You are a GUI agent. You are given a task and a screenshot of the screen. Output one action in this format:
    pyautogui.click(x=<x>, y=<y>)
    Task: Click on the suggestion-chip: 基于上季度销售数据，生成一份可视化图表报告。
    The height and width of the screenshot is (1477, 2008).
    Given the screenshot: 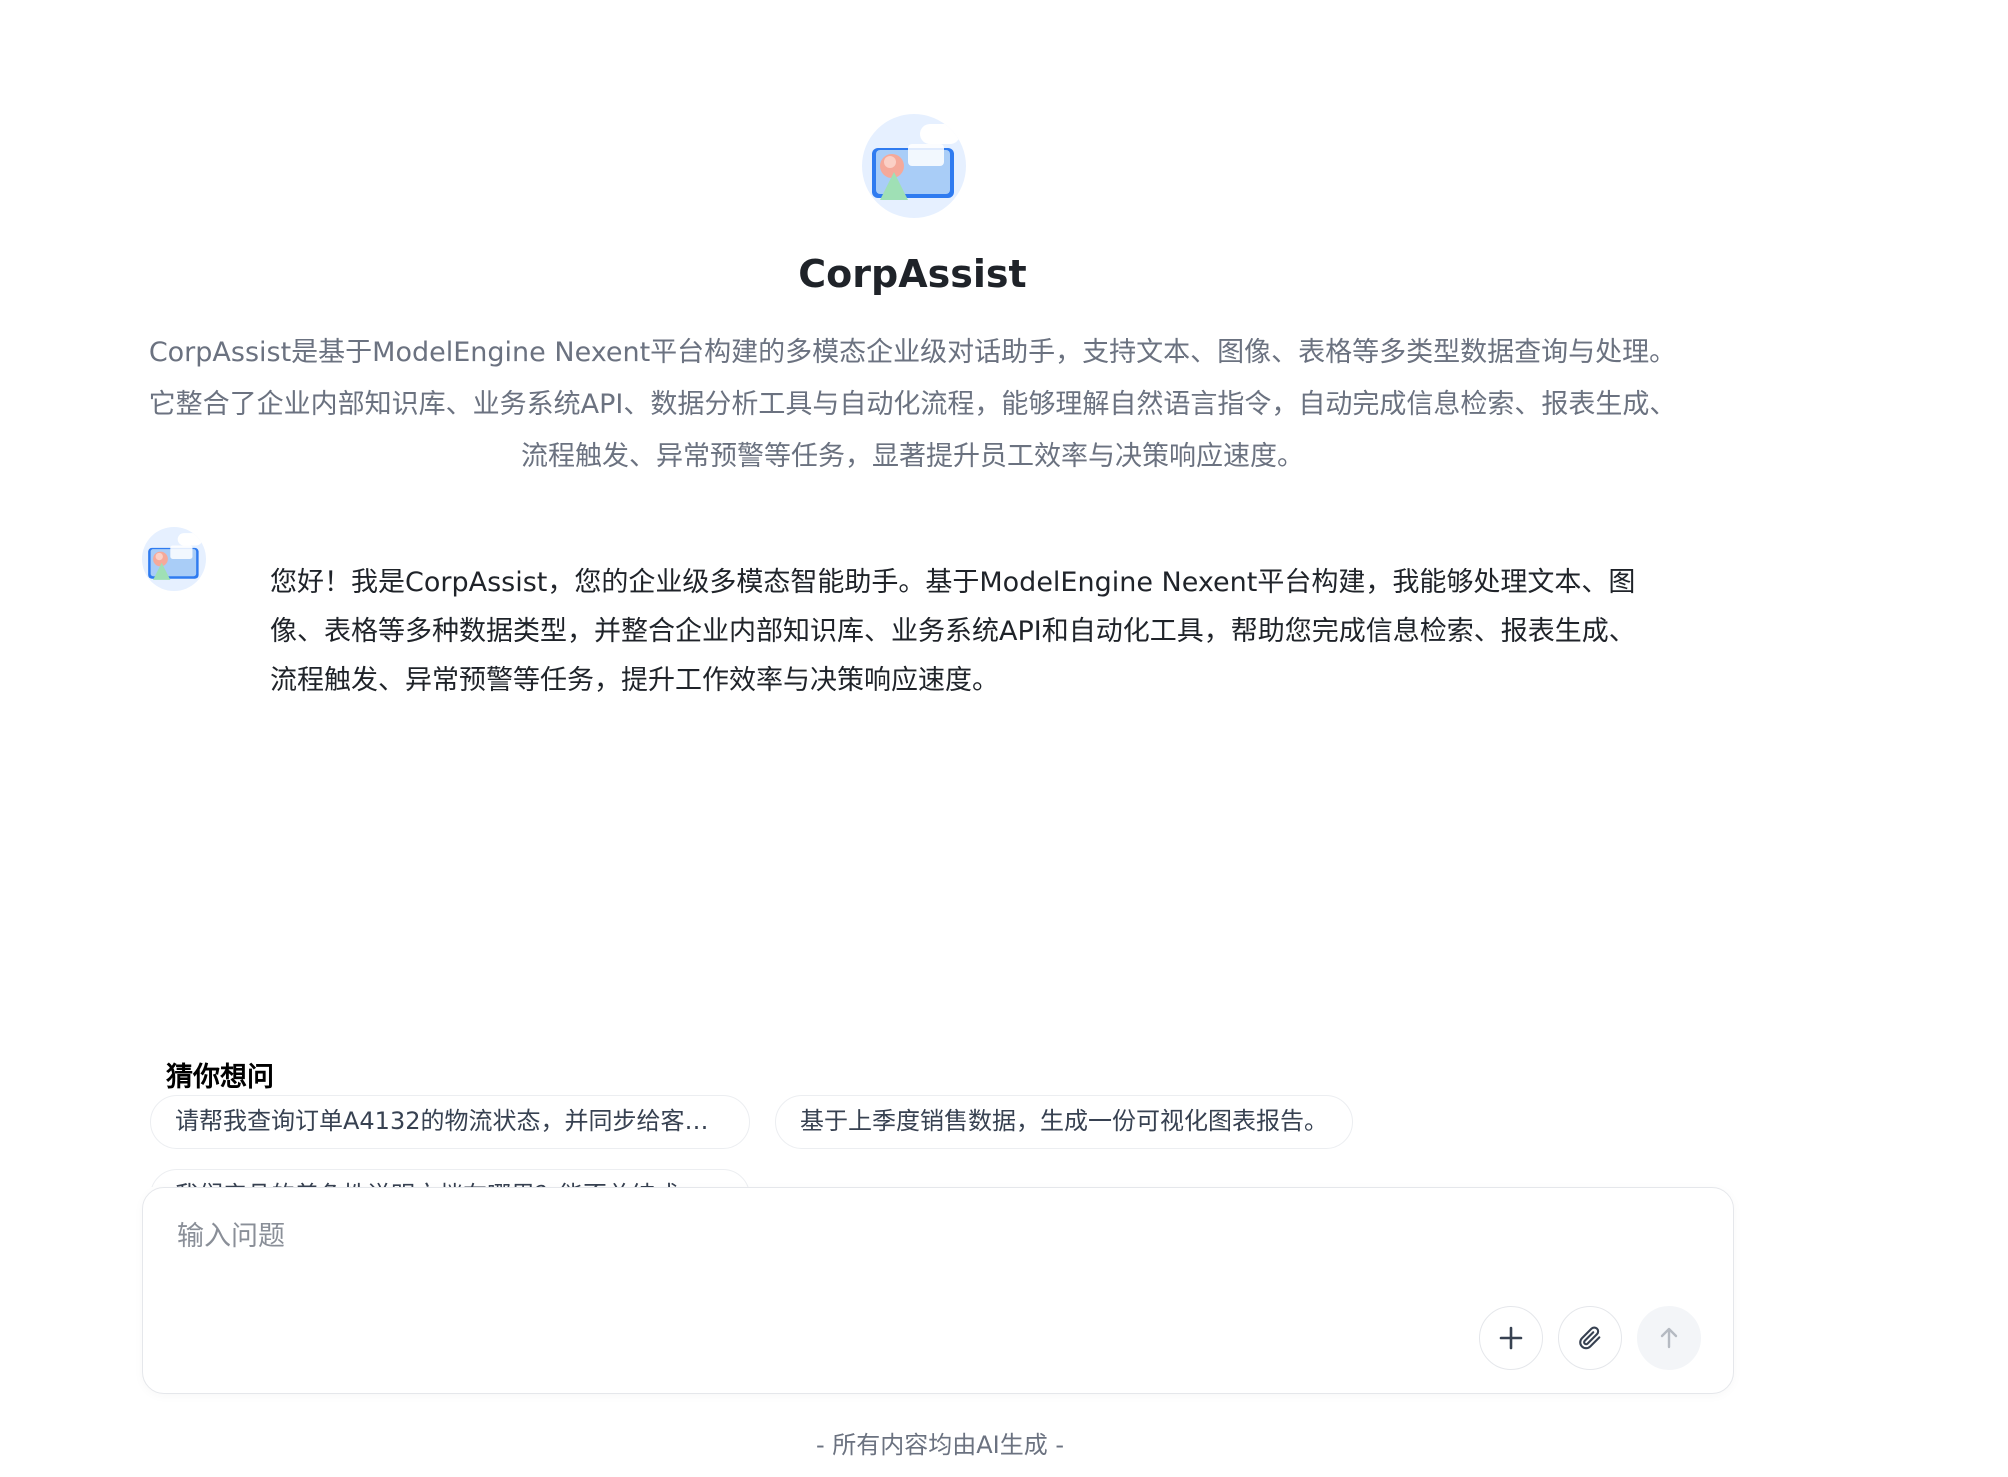 What is the action you would take?
    pyautogui.click(x=1064, y=1122)
    